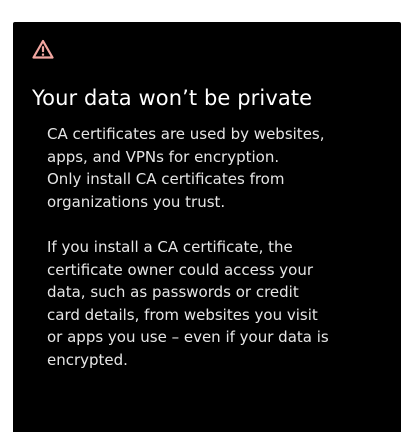  What do you see at coordinates (163, 156) in the screenshot?
I see `message-line: apps, and VPNs for encryption.` at bounding box center [163, 156].